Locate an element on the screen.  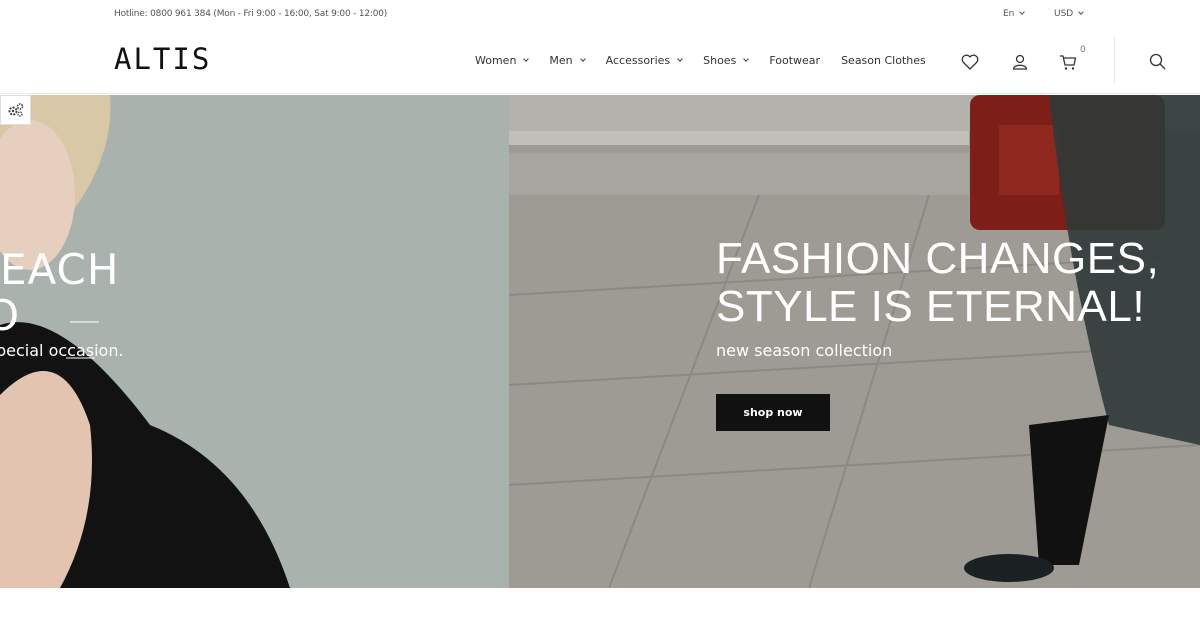
nav-item-women: Women is located at coordinates (502, 60).